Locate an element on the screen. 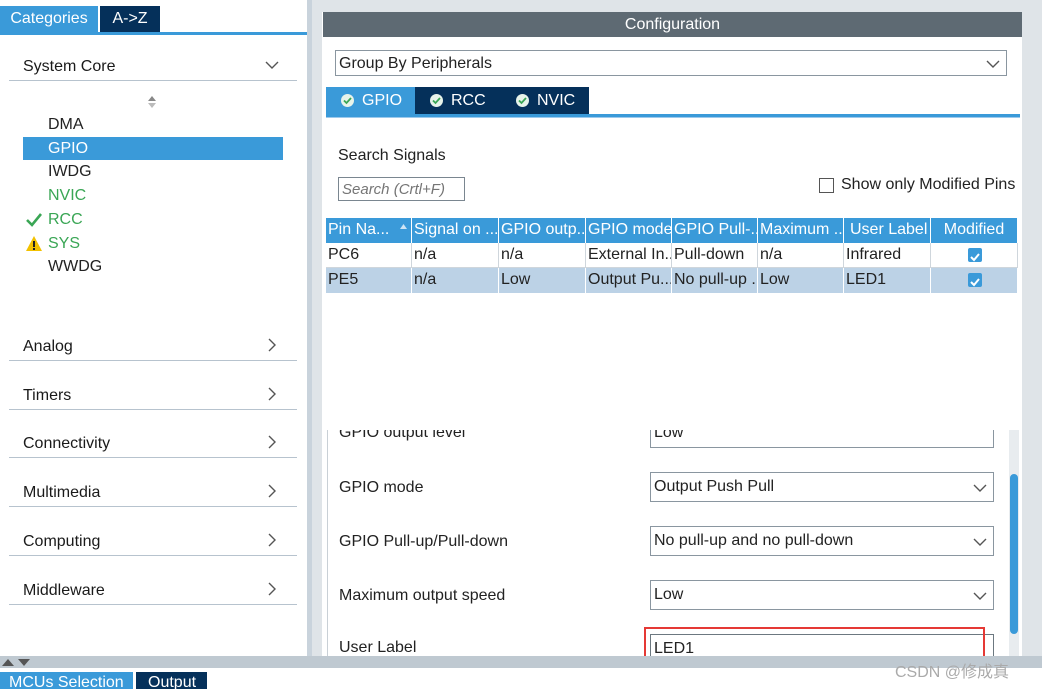 This screenshot has height=689, width=1042. category-label: Analog is located at coordinates (48, 346).